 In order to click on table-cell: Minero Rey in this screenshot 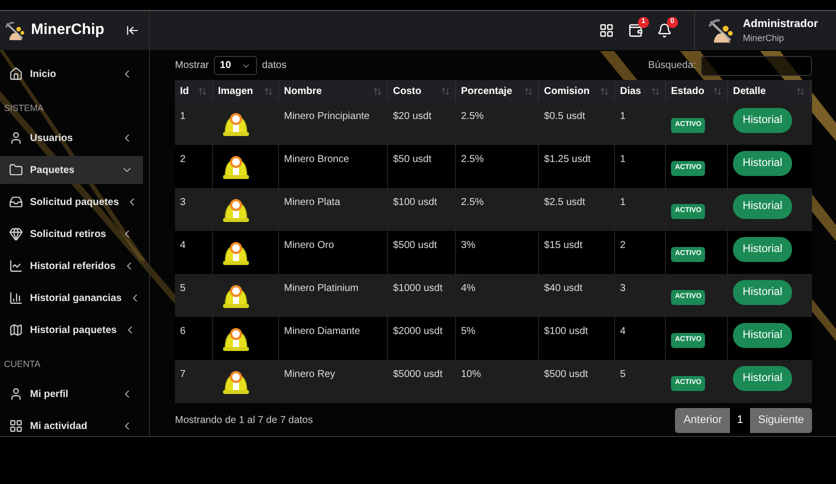, I will do `click(310, 374)`.